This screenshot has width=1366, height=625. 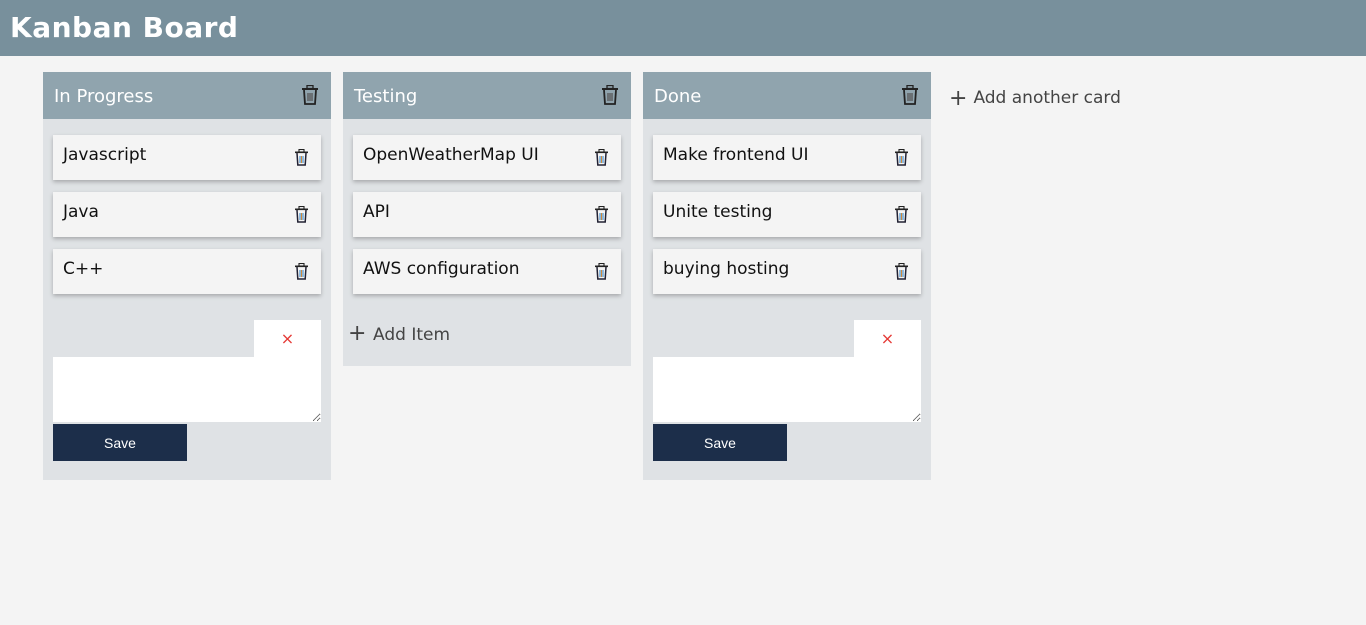 What do you see at coordinates (124, 27) in the screenshot?
I see `app-title: Kanban Board` at bounding box center [124, 27].